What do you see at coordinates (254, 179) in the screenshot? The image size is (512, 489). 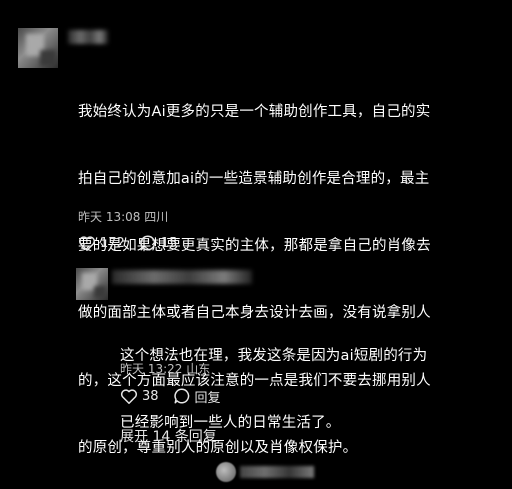 I see `comment-line: 拍自己的创意加ai的一些造景辅助创作是合理的，最主` at bounding box center [254, 179].